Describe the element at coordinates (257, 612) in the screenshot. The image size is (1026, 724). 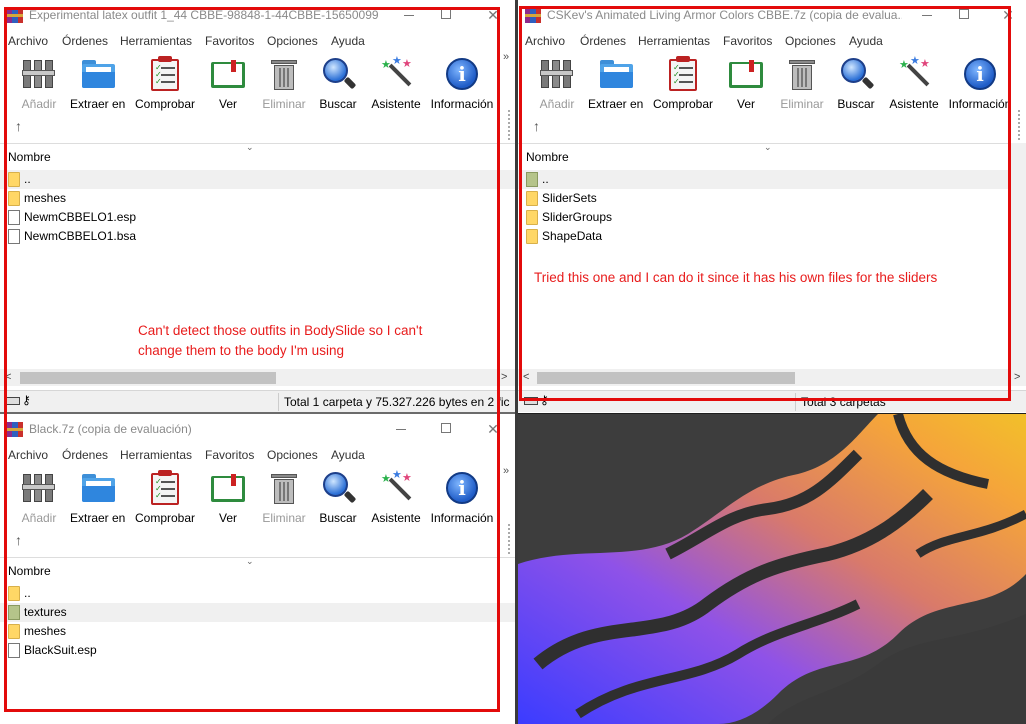
I see `list-item: textures` at that location.